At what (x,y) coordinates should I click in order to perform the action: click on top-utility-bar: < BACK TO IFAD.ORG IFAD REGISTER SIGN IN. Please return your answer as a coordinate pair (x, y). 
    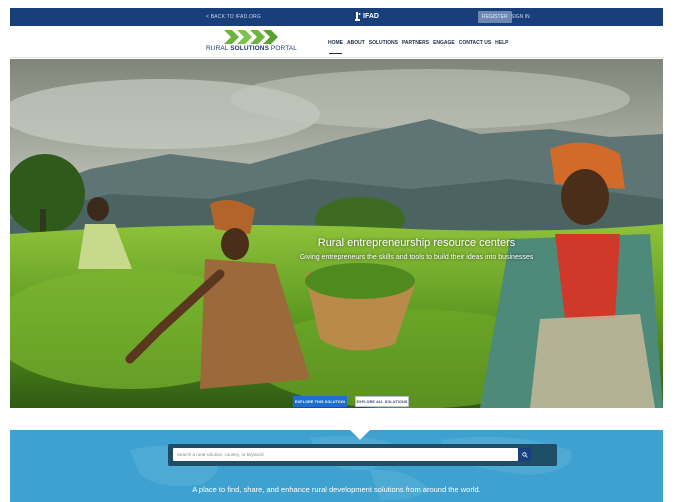
    Looking at the image, I should click on (336, 17).